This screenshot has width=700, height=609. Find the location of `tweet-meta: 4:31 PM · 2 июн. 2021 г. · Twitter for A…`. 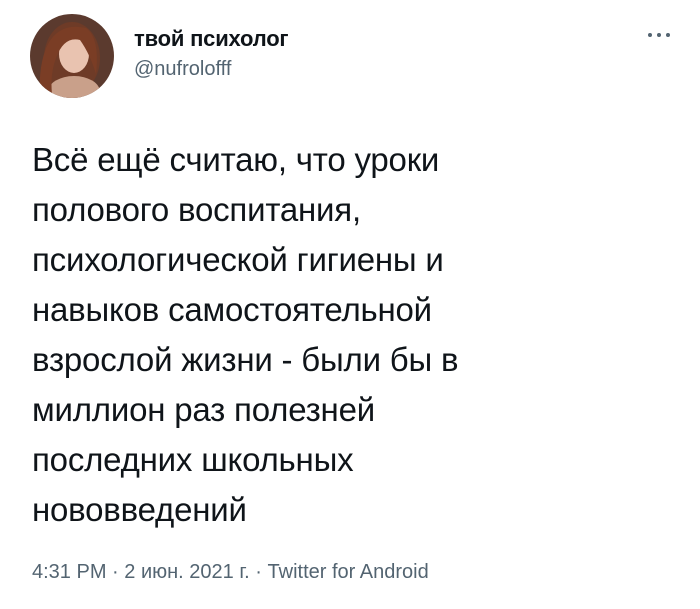

tweet-meta: 4:31 PM · 2 июн. 2021 г. · Twitter for A… is located at coordinates (230, 572).